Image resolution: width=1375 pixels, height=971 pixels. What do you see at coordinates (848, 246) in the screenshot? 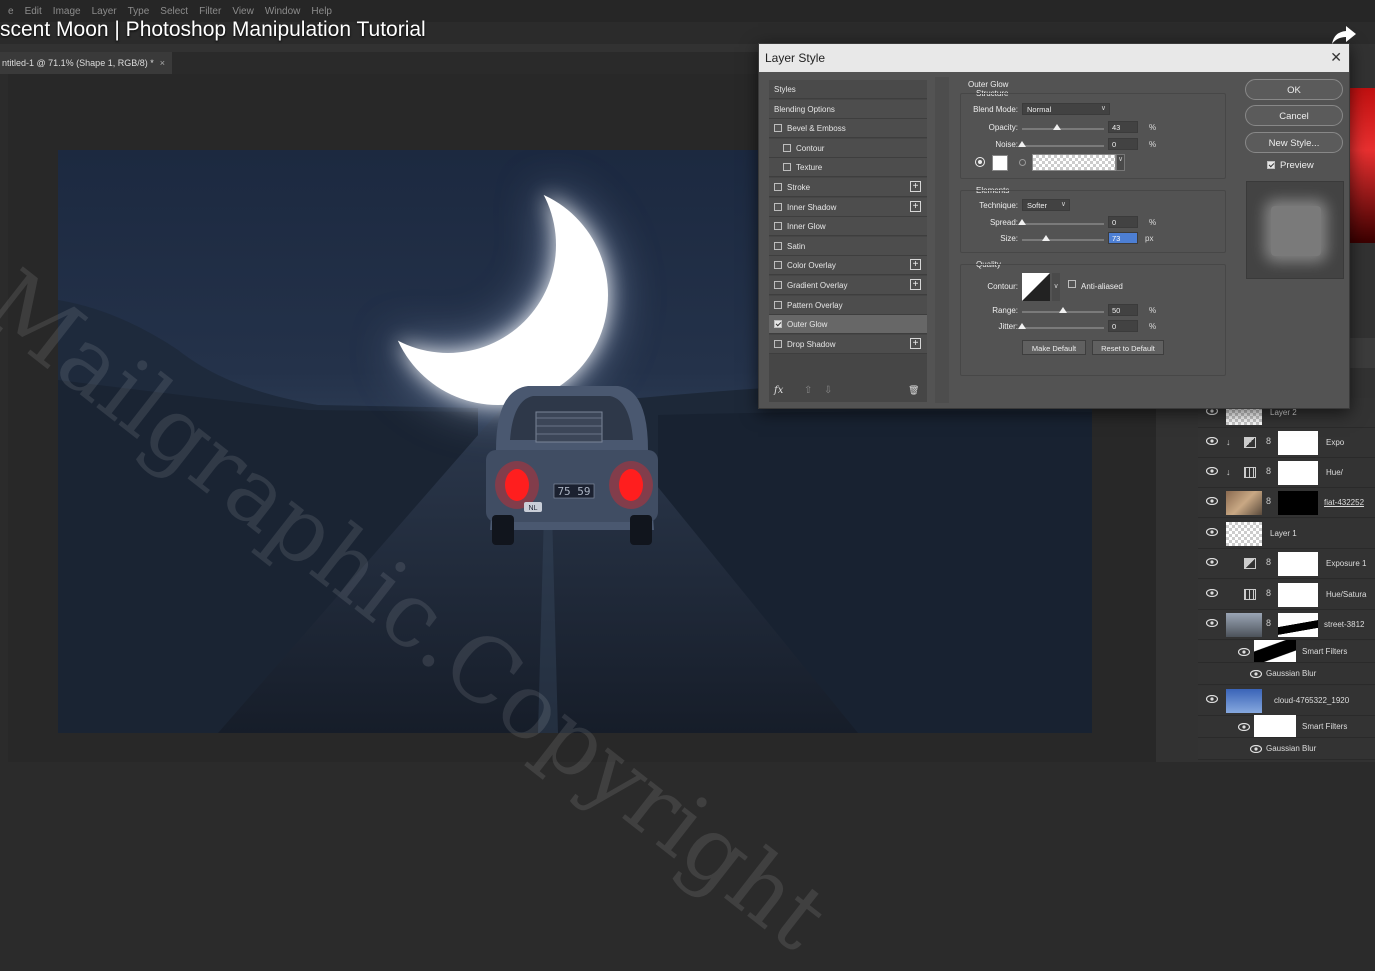
I see `style-item-satin: Satin` at bounding box center [848, 246].